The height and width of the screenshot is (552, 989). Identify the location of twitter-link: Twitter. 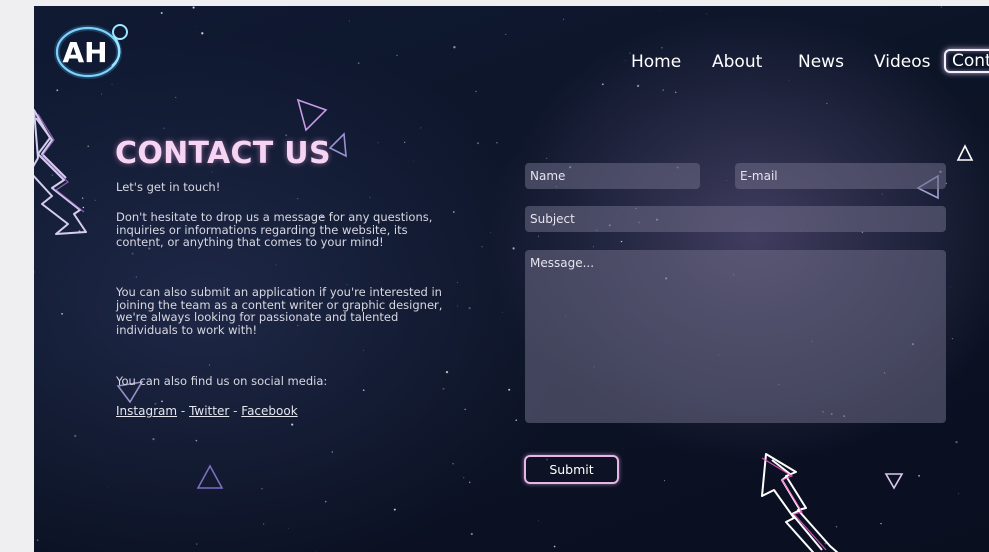
(209, 411).